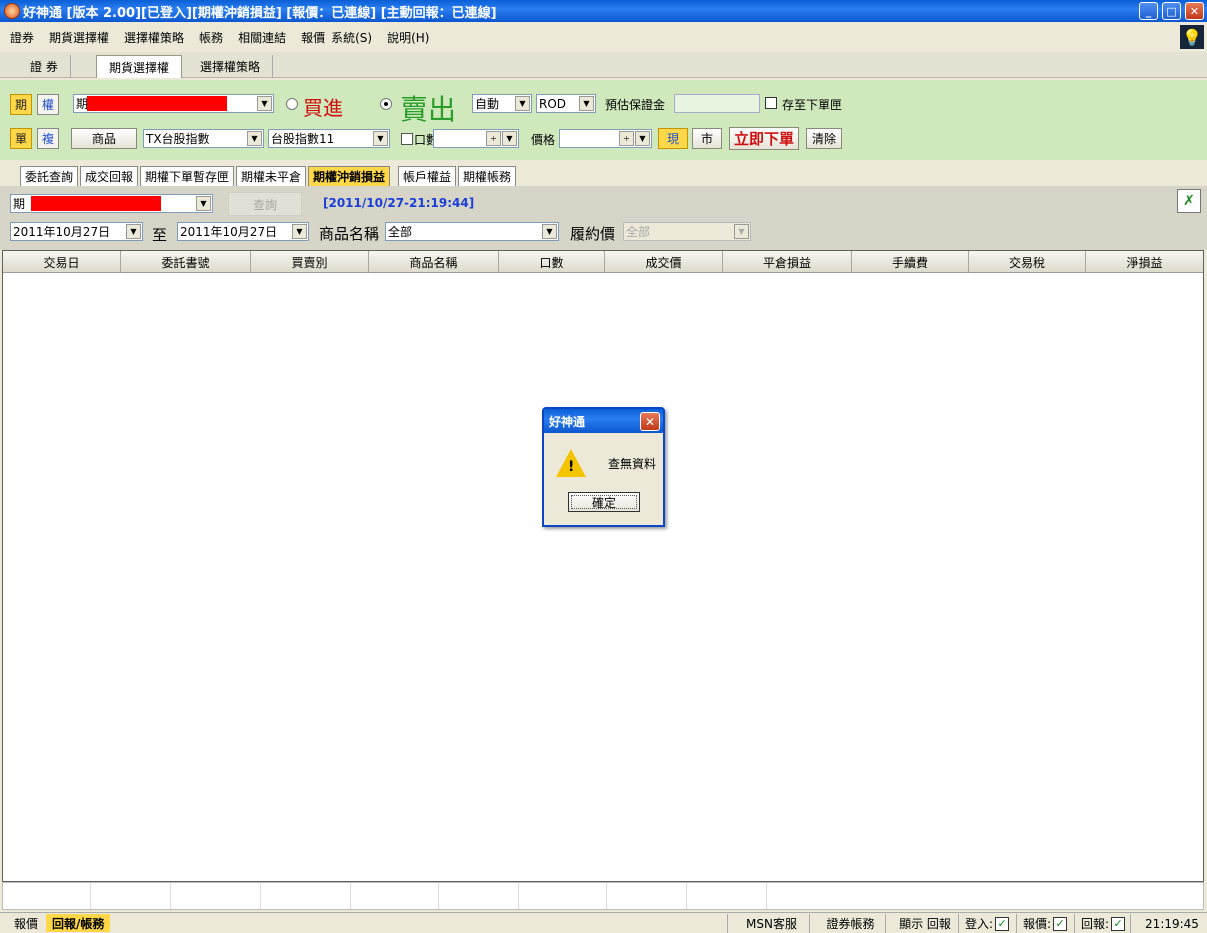  What do you see at coordinates (1148, 11) in the screenshot?
I see `minimize-button: _` at bounding box center [1148, 11].